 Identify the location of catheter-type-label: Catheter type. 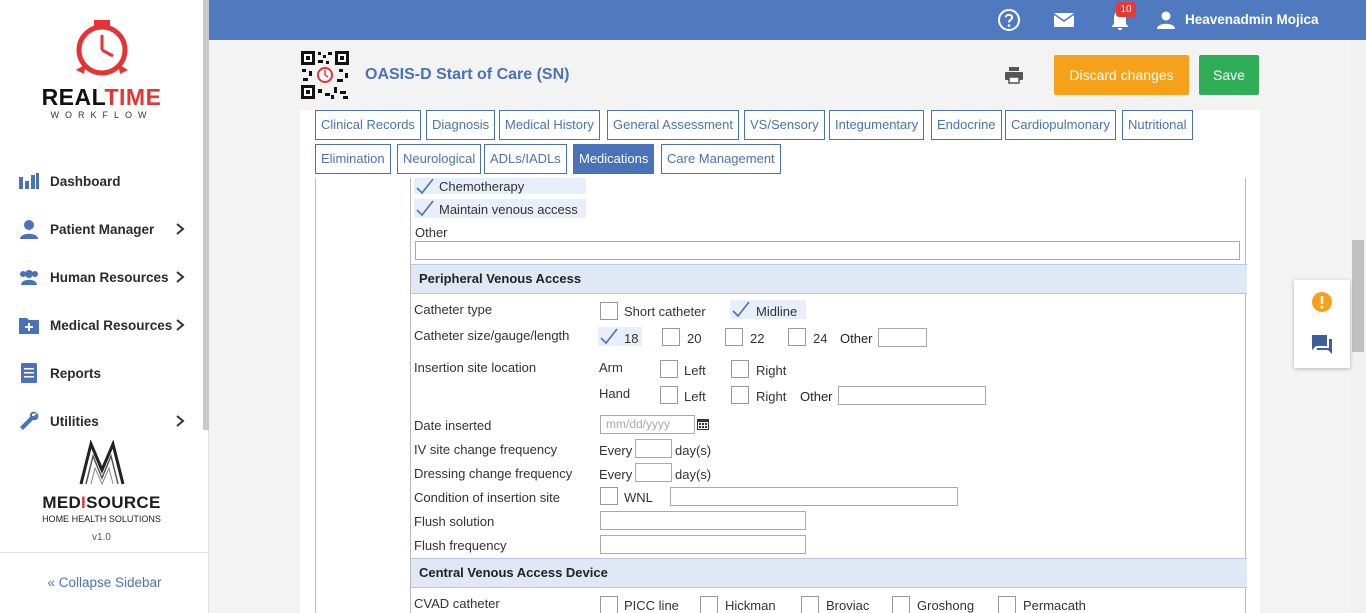
(453, 309).